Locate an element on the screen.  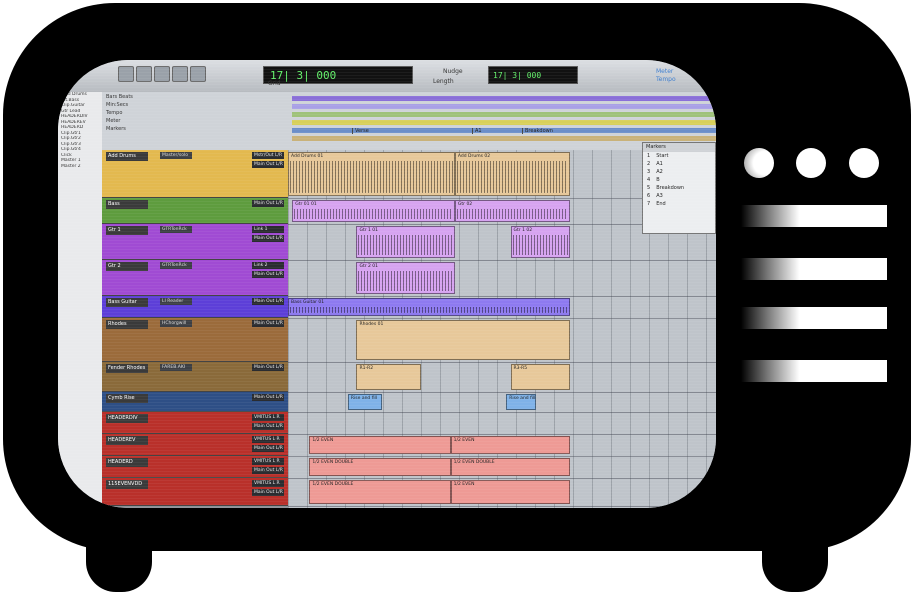
track-name: 115EVENVDD is located at coordinates (127, 484).